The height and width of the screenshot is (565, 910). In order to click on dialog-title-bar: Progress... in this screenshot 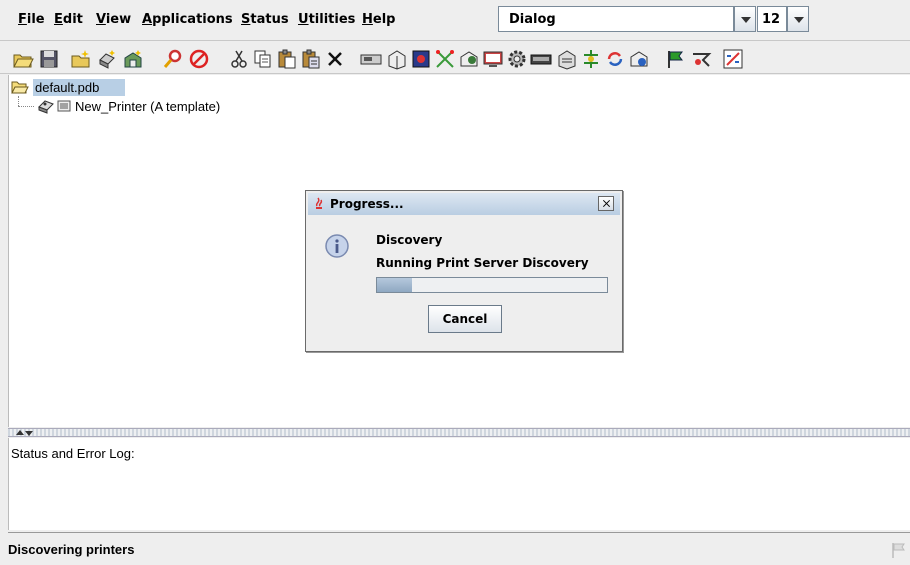, I will do `click(464, 204)`.